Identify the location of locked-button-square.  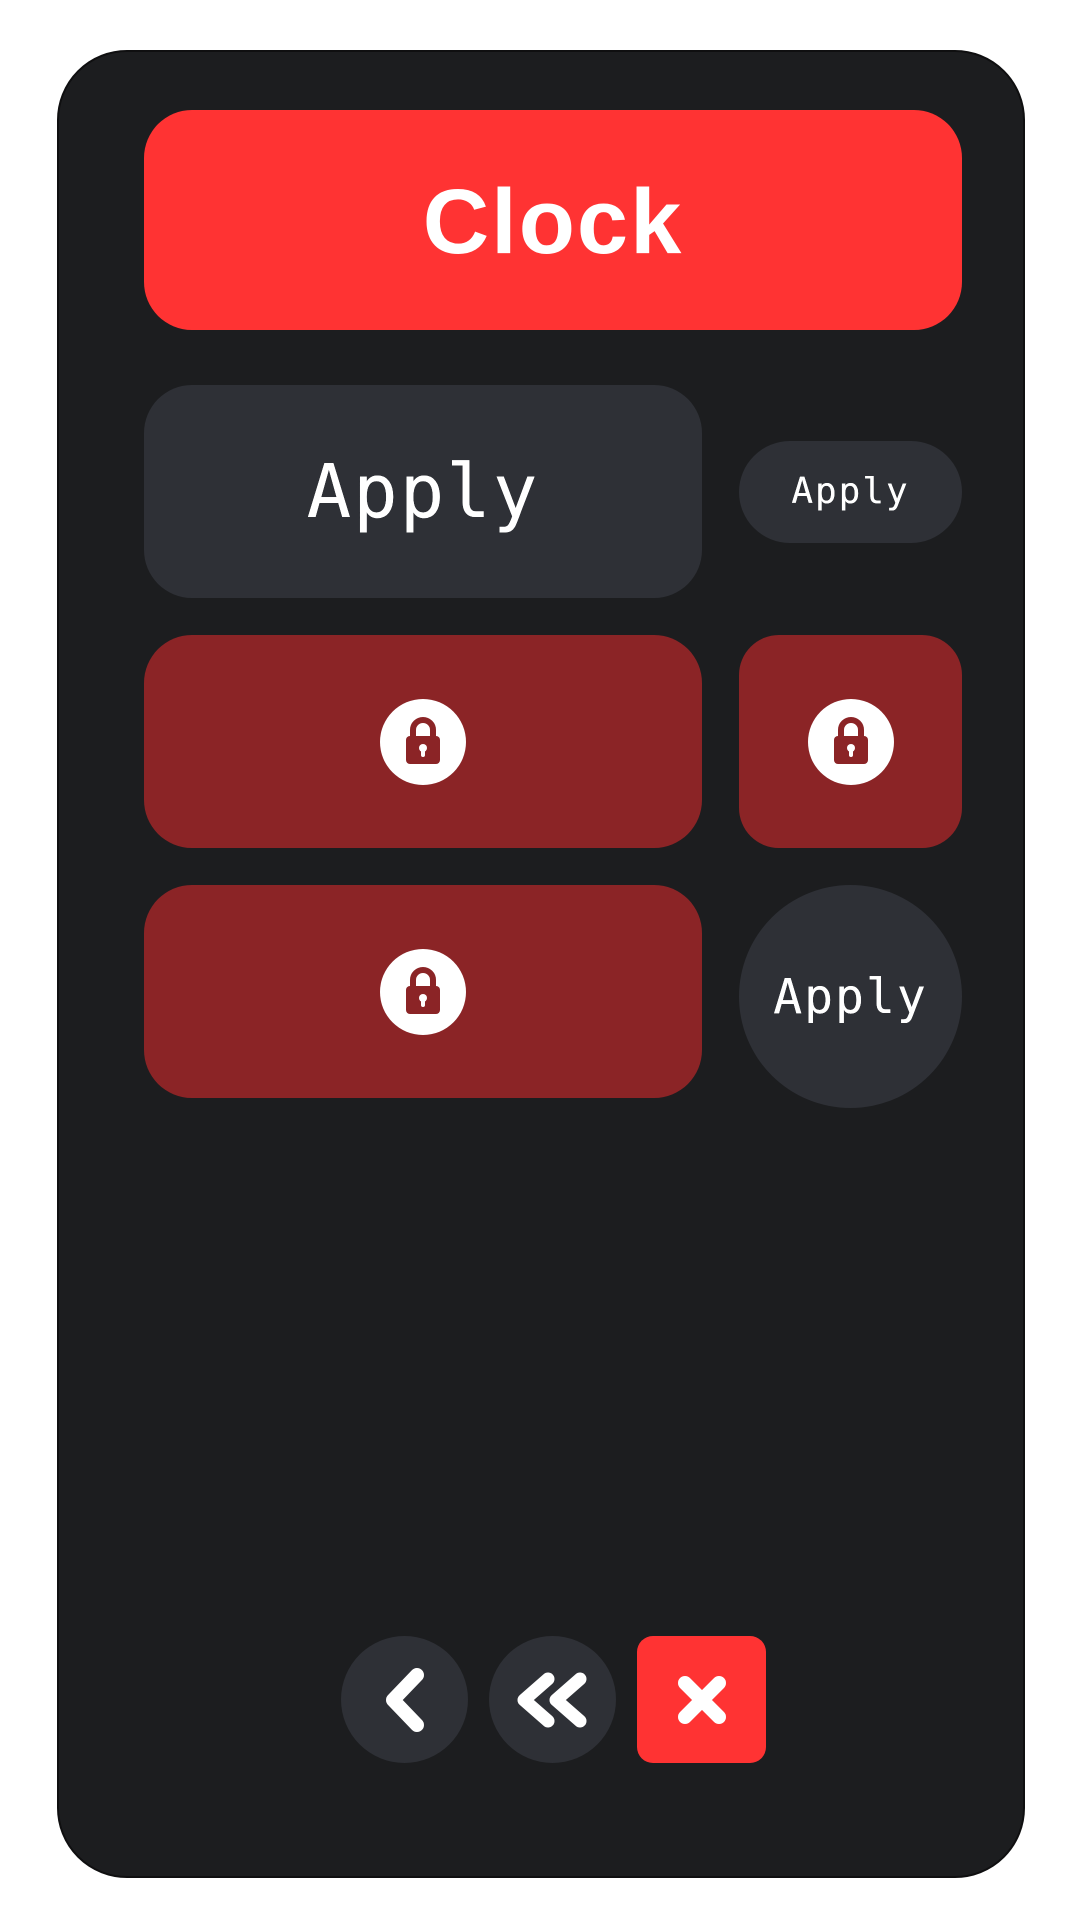
(850, 741).